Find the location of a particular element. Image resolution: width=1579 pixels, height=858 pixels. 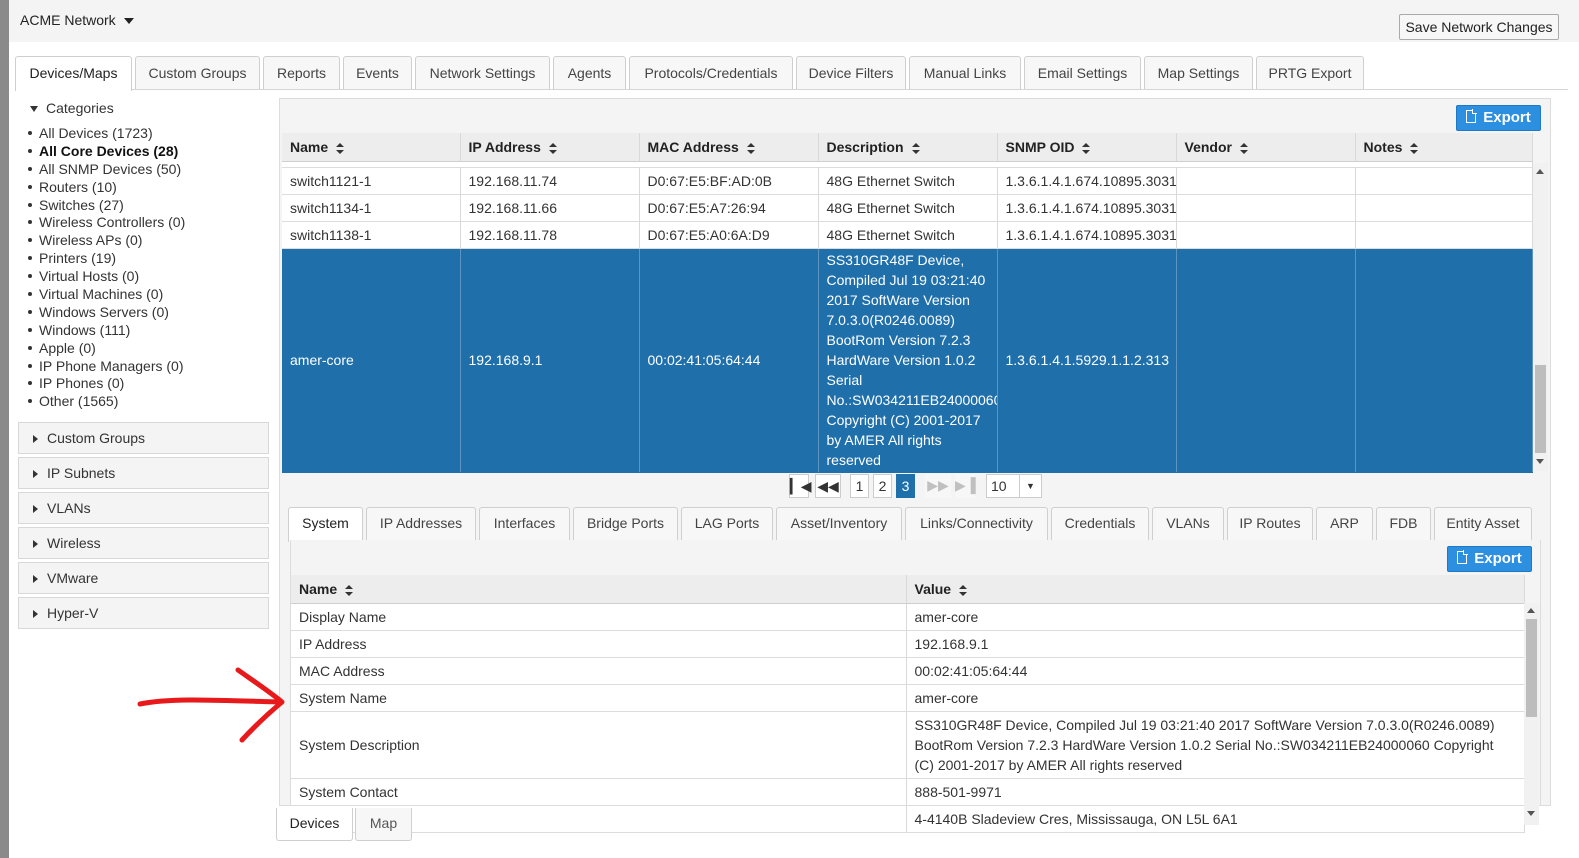

categories-toggle: Categories is located at coordinates (72, 108).